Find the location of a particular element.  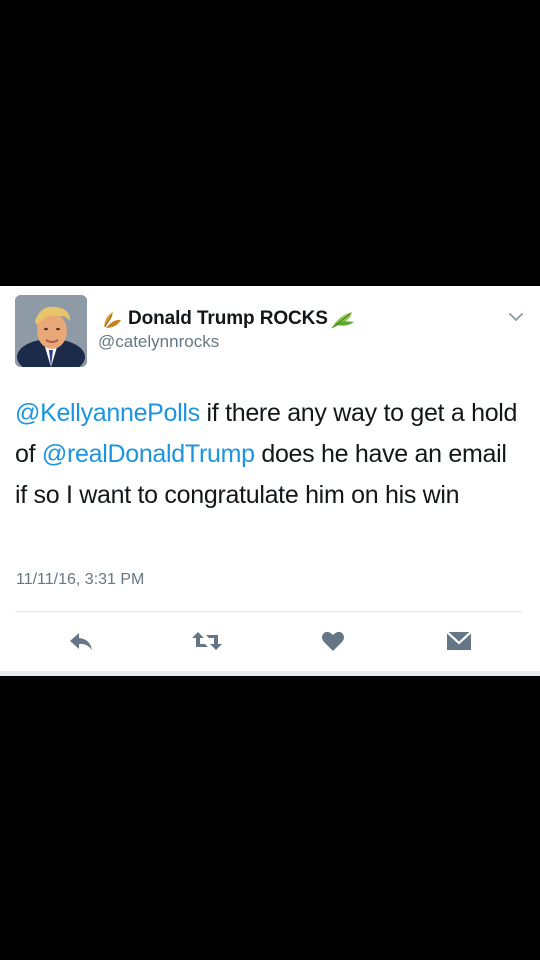

reply-button is located at coordinates (81, 641).